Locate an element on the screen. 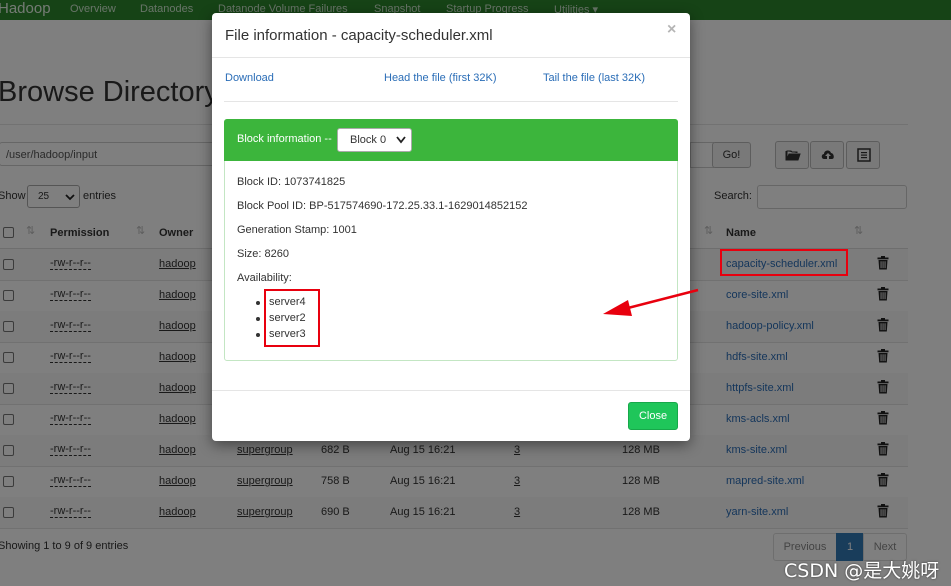 The image size is (951, 586). annotation-arrow is located at coordinates (651, 302).